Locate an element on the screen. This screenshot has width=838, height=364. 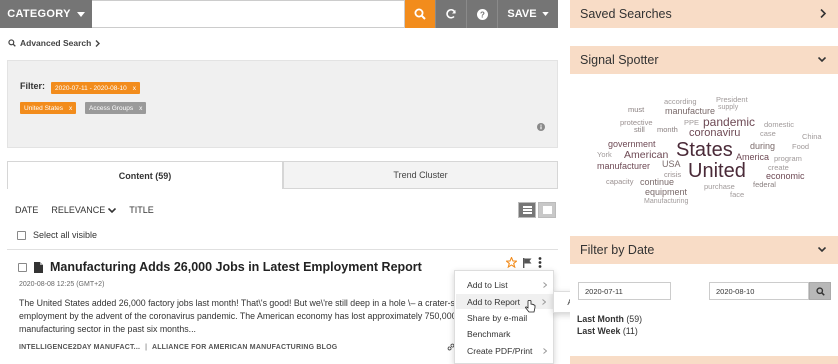
cloud-word: equipment is located at coordinates (666, 192).